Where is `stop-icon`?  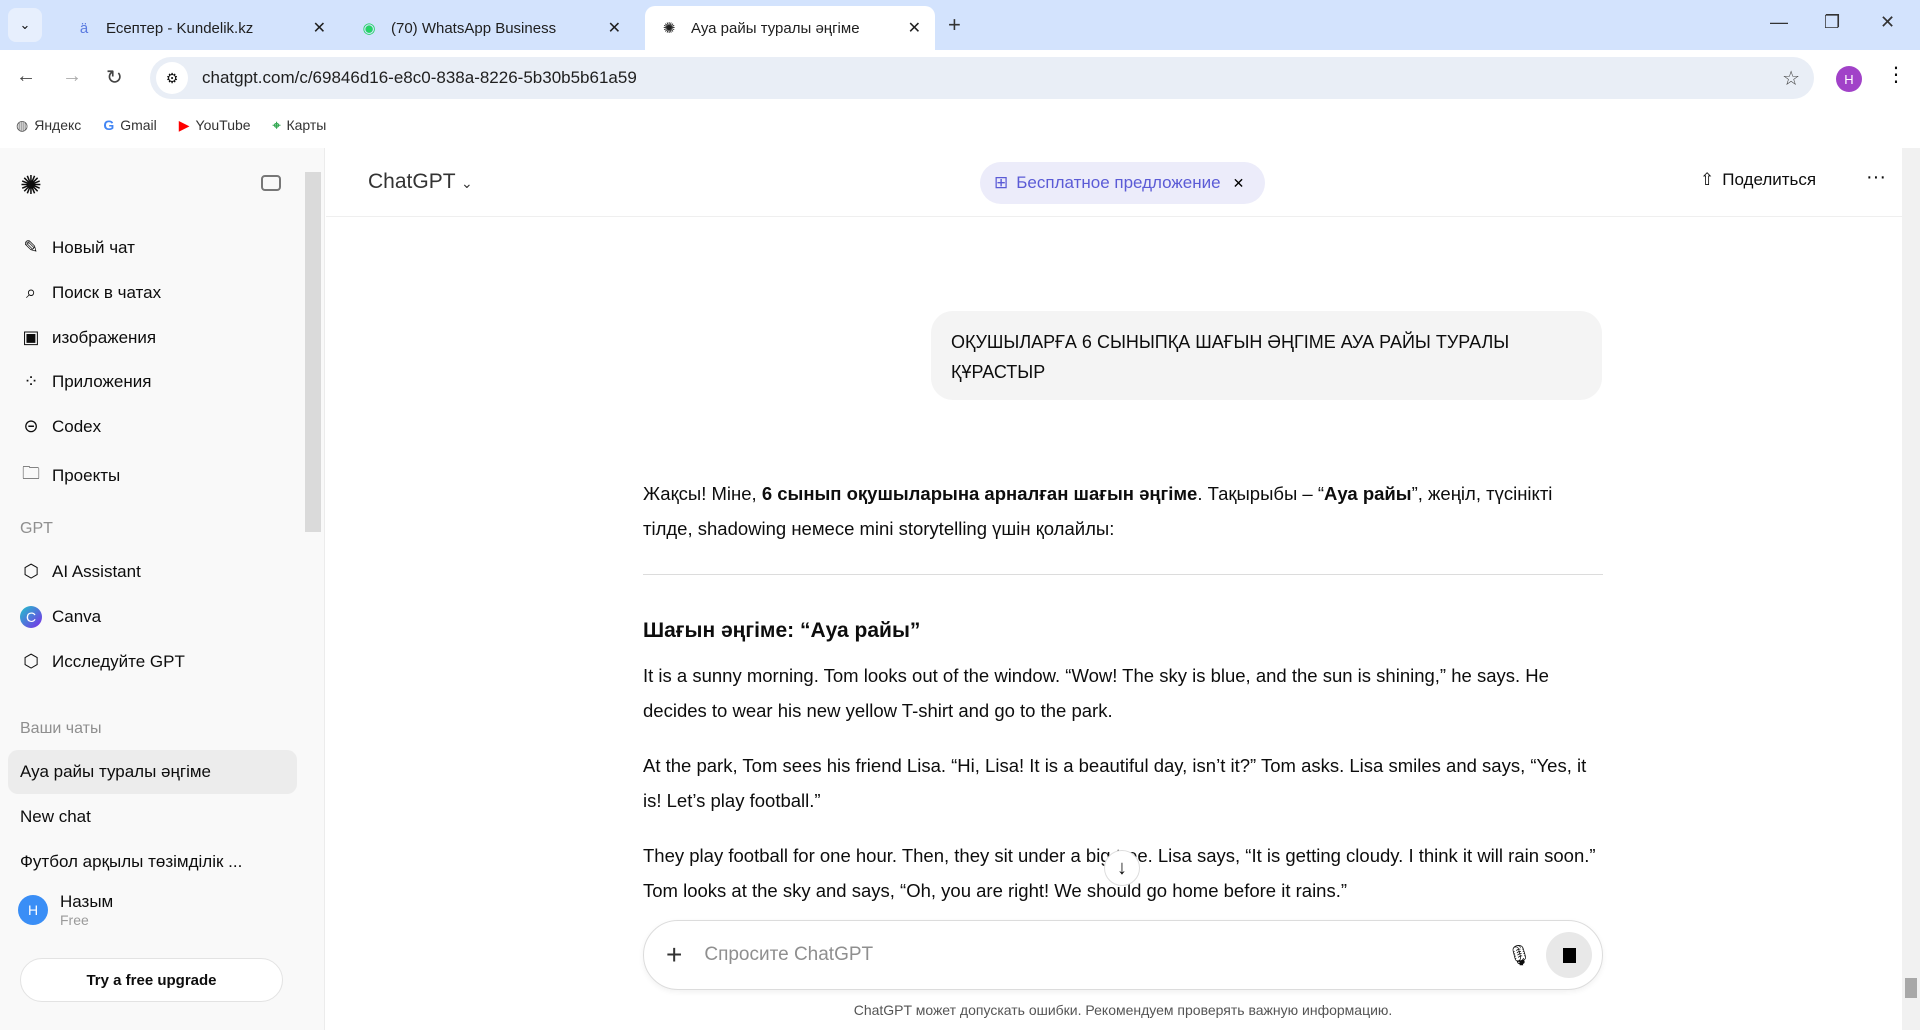
stop-icon is located at coordinates (1569, 955).